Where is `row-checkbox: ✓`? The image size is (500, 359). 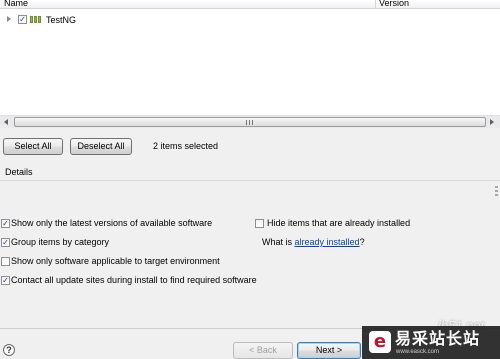 row-checkbox: ✓ is located at coordinates (22, 19).